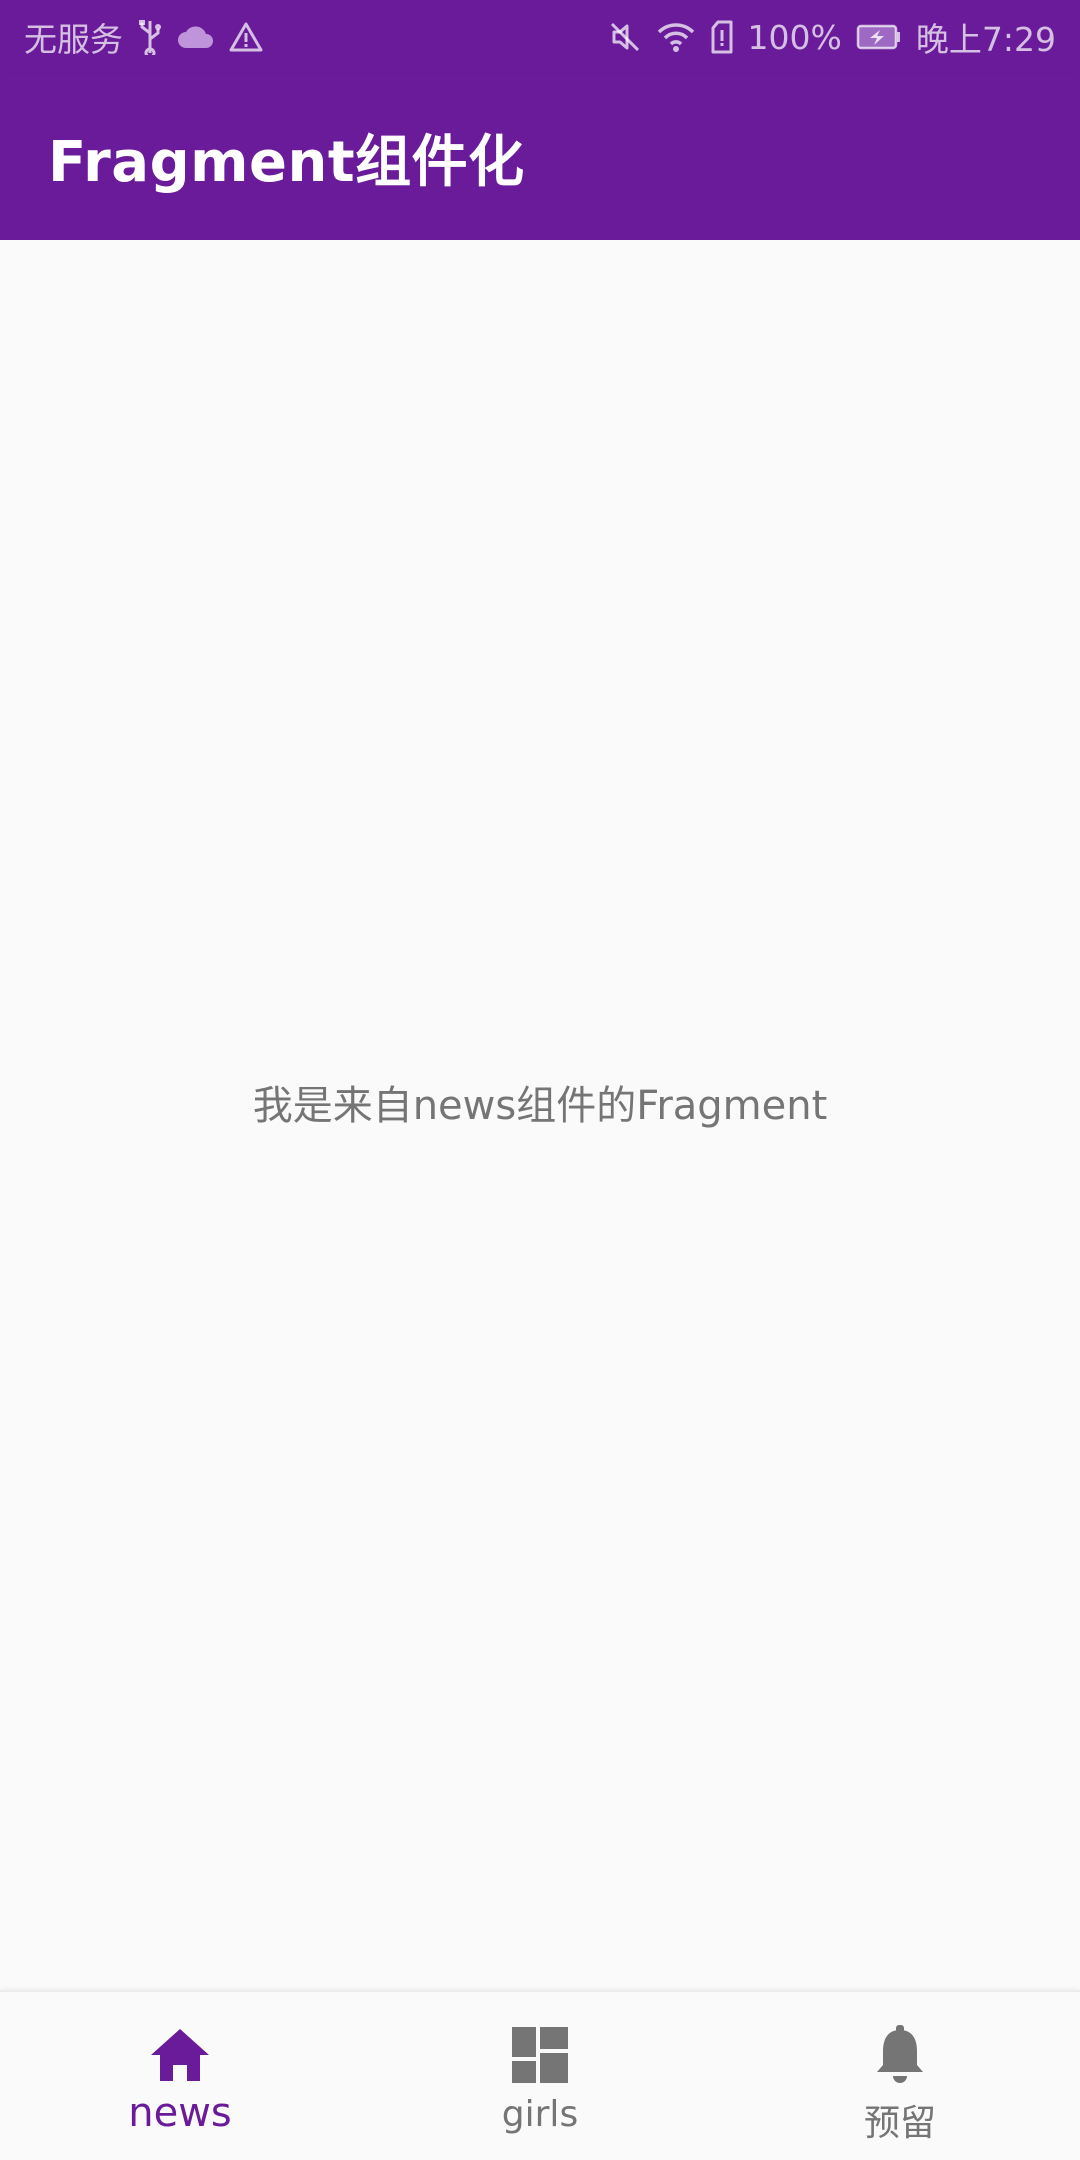 This screenshot has width=1080, height=2160. What do you see at coordinates (900, 2055) in the screenshot?
I see `bell-icon` at bounding box center [900, 2055].